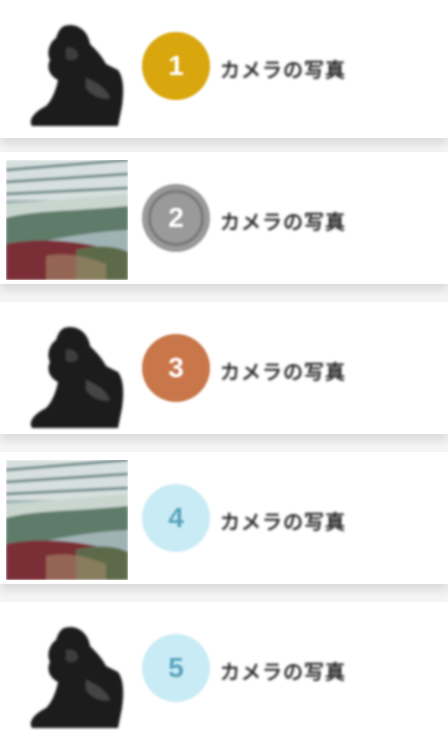 The height and width of the screenshot is (735, 448). I want to click on badge-ring, so click(176, 218).